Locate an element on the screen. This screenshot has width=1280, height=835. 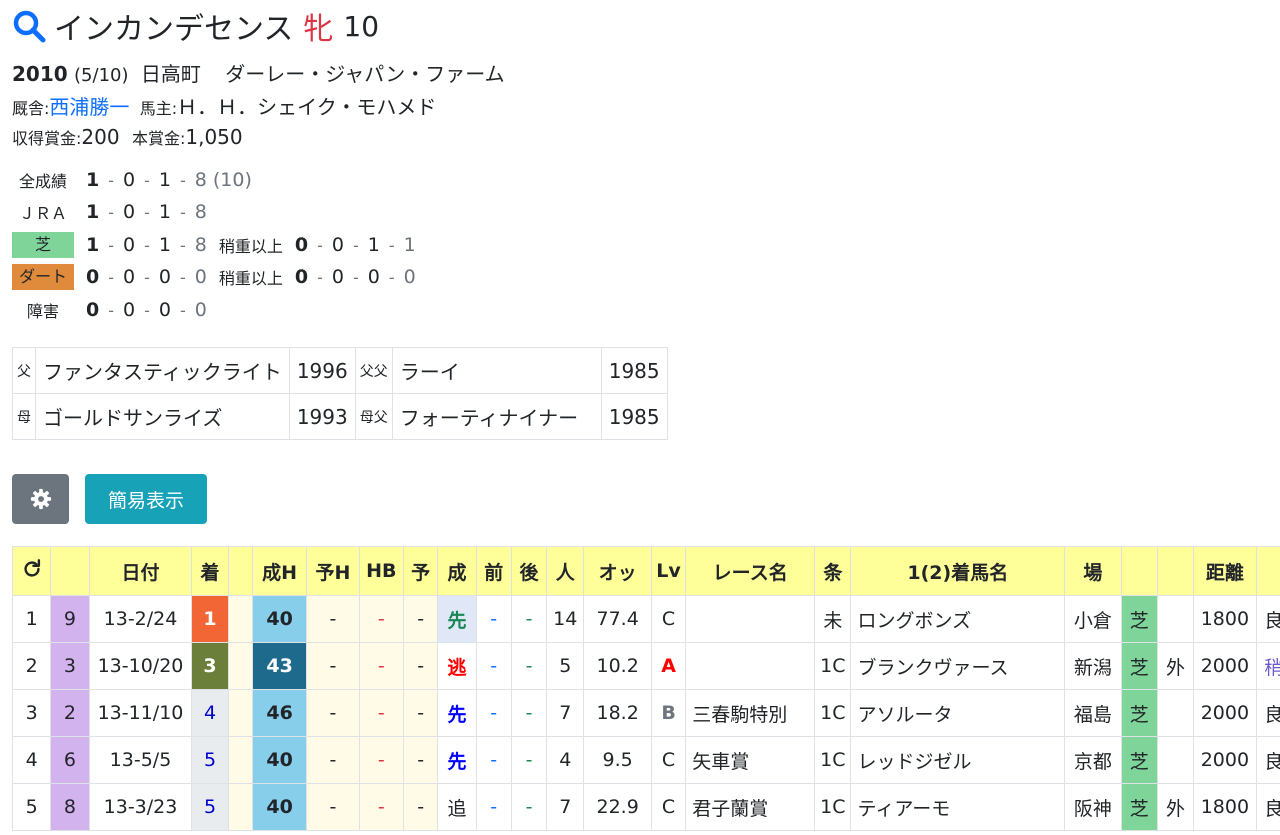
track-cell: 阪神 is located at coordinates (1093, 807).